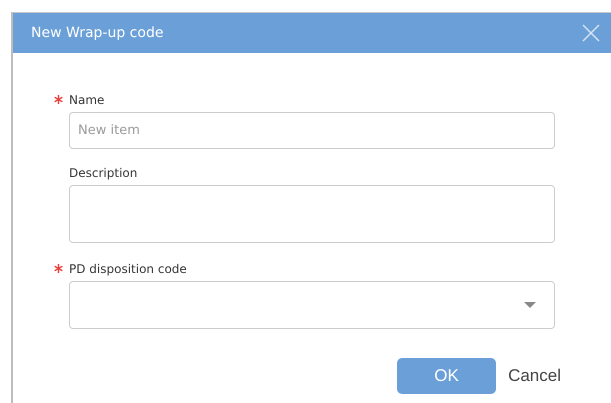 The image size is (611, 403). Describe the element at coordinates (86, 100) in the screenshot. I see `field-label: Name` at that location.